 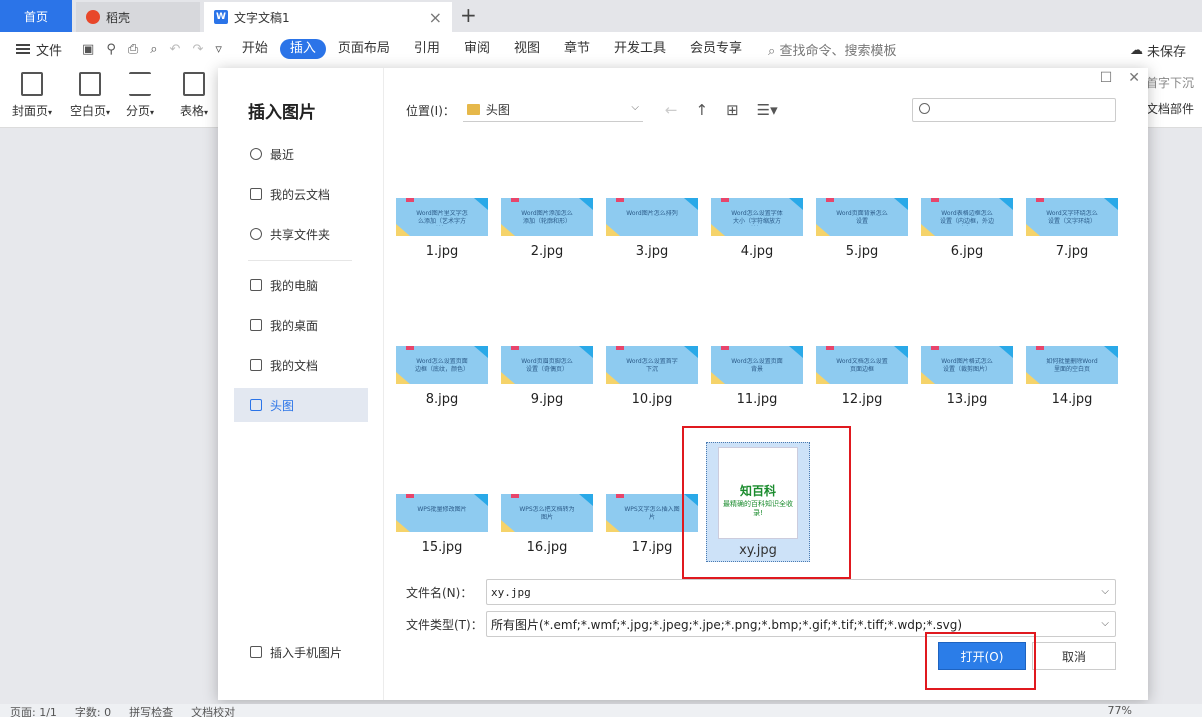 I want to click on file-item-9: Word页眉页脚怎么设置（奇偶页） 9.jpg, so click(x=547, y=376).